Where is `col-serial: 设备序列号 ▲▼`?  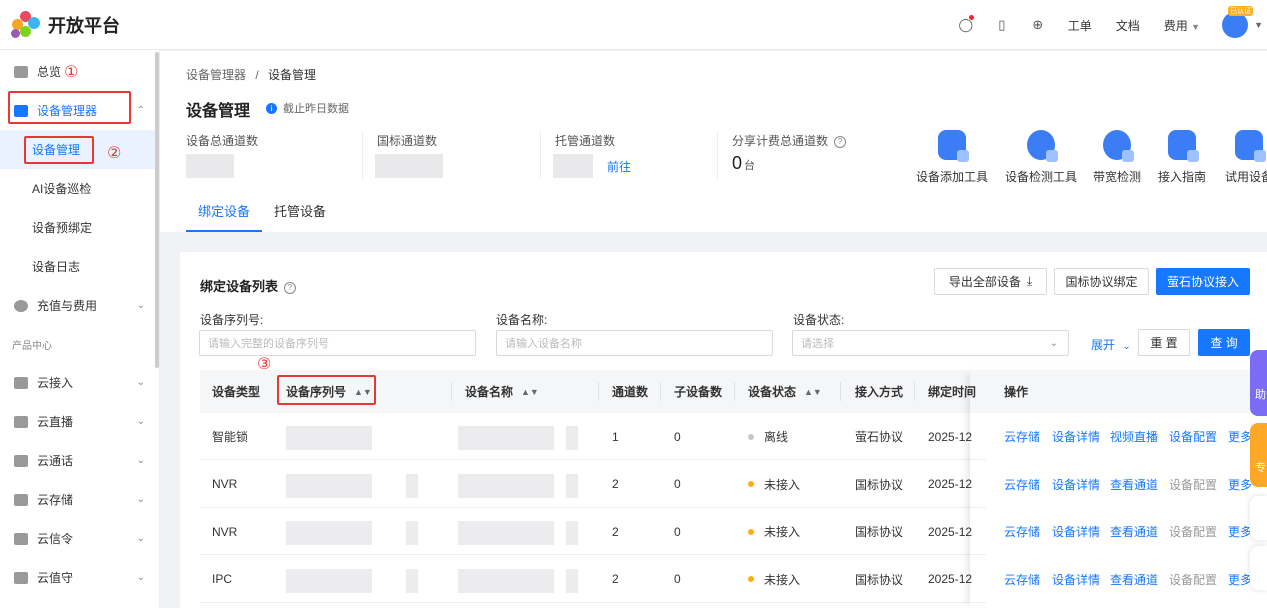
col-serial: 设备序列号 ▲▼ is located at coordinates (329, 391).